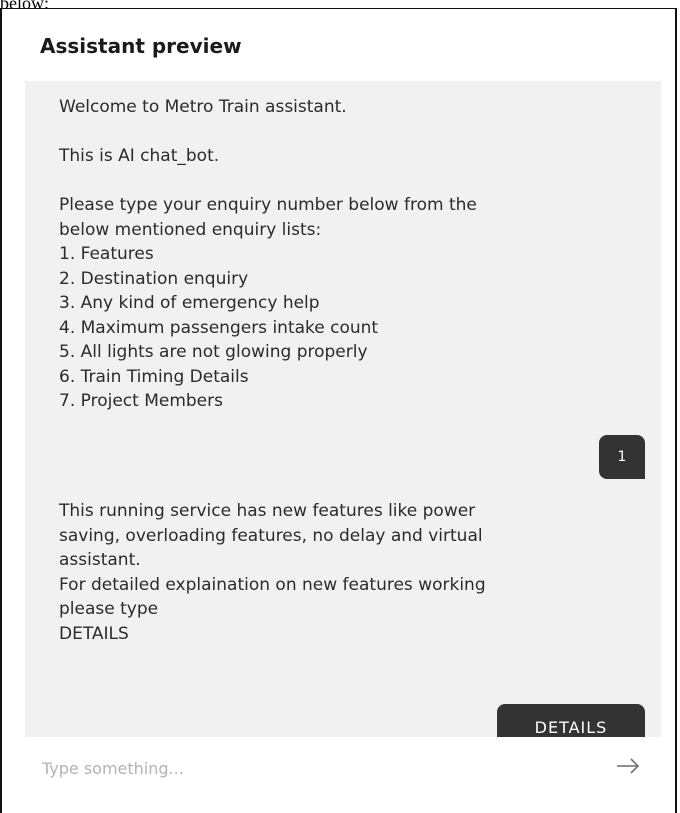  Describe the element at coordinates (628, 766) in the screenshot. I see `arrow-right-icon` at that location.